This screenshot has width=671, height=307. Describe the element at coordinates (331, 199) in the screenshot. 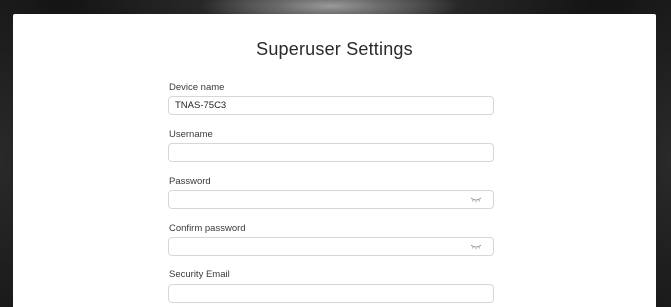

I see `password-input` at that location.